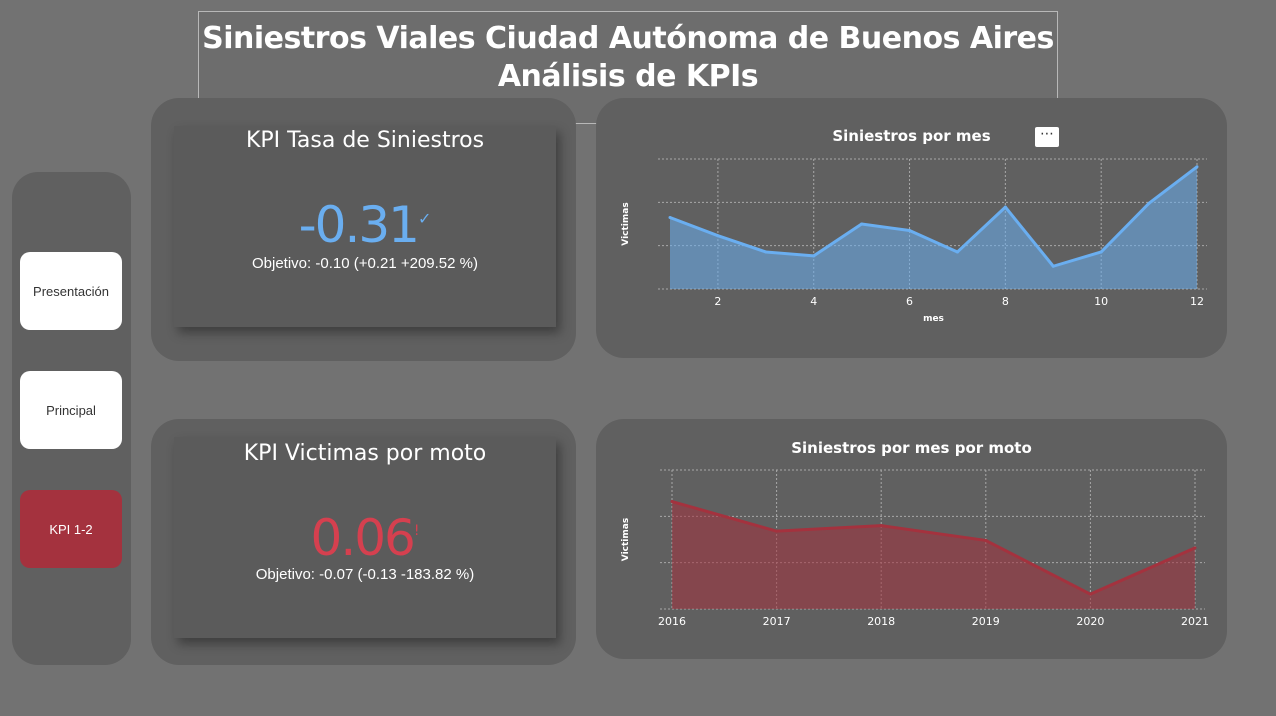 Image resolution: width=1276 pixels, height=716 pixels. What do you see at coordinates (1090, 621) in the screenshot?
I see `chart2-tick-label: 2020` at bounding box center [1090, 621].